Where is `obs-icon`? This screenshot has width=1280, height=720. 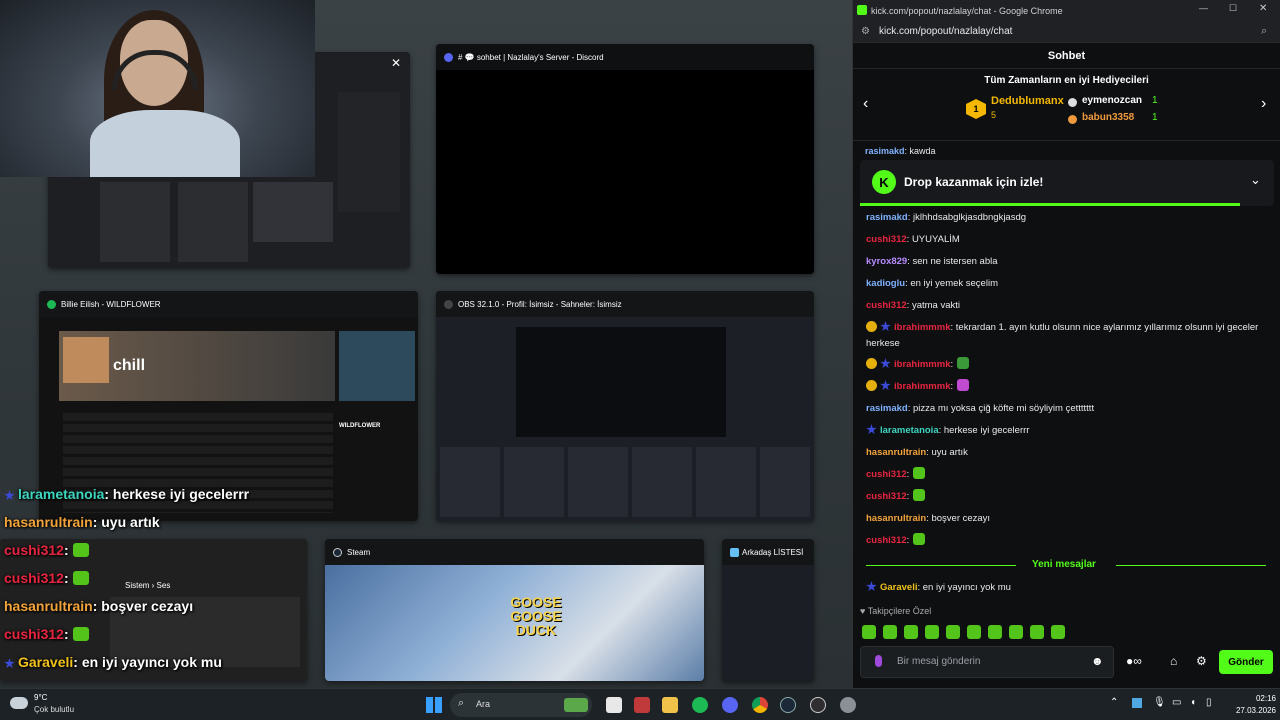 obs-icon is located at coordinates (818, 705).